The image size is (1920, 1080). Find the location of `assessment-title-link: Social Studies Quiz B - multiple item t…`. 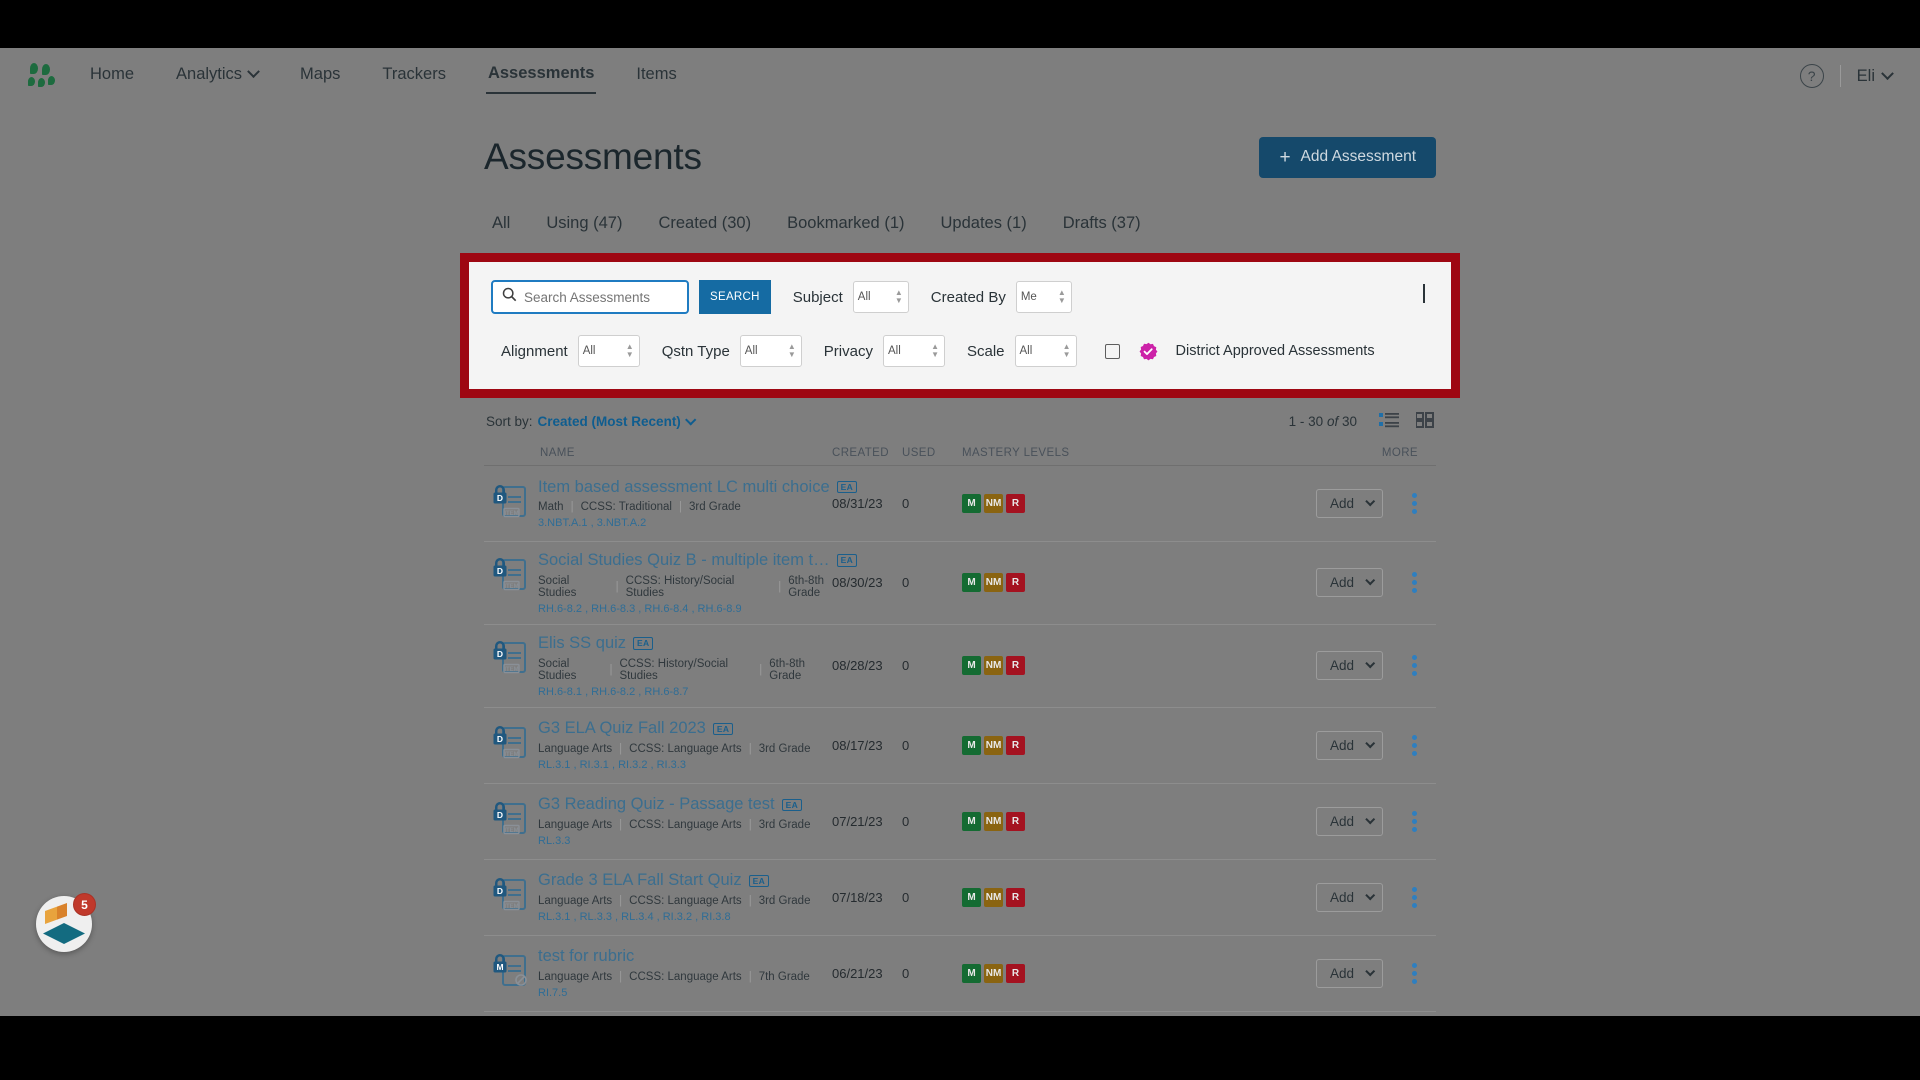

assessment-title-link: Social Studies Quiz B - multiple item t… is located at coordinates (684, 560).